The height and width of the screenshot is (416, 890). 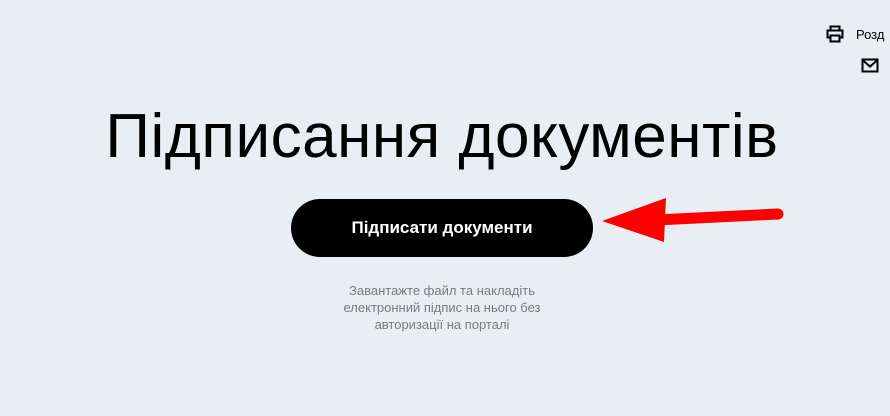 What do you see at coordinates (835, 34) in the screenshot?
I see `printer-icon` at bounding box center [835, 34].